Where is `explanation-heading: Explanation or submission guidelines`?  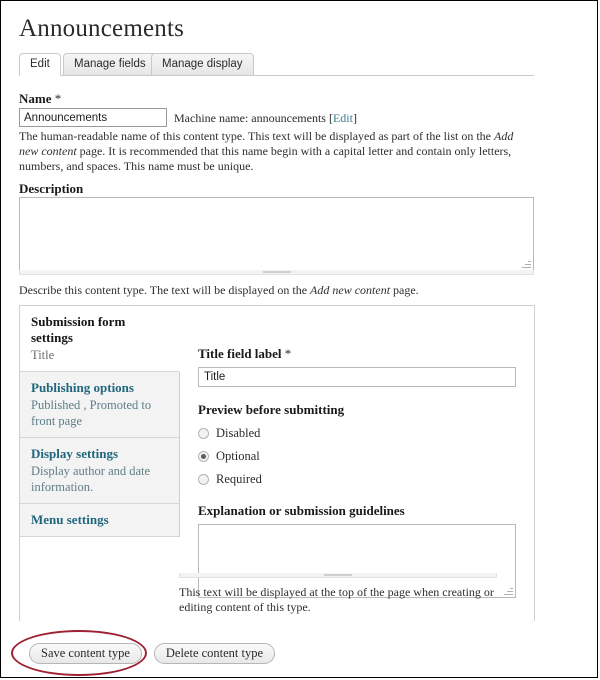 explanation-heading: Explanation or submission guidelines is located at coordinates (301, 510).